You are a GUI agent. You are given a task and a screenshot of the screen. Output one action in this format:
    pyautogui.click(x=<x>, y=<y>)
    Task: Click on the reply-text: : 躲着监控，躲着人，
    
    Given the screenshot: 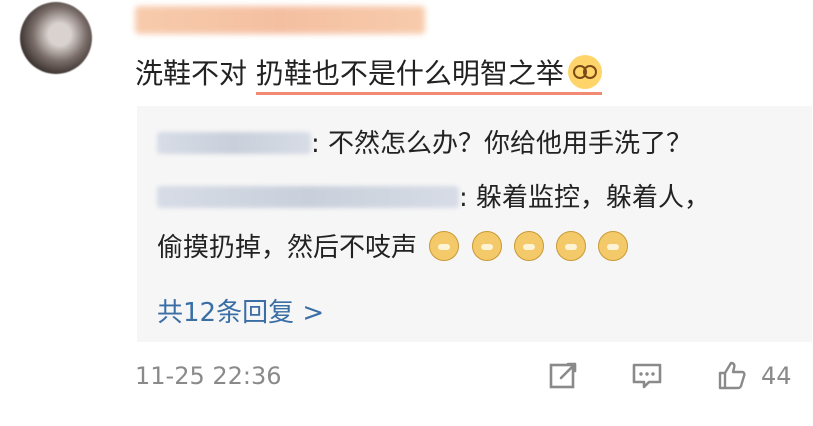 What is the action you would take?
    pyautogui.click(x=585, y=198)
    